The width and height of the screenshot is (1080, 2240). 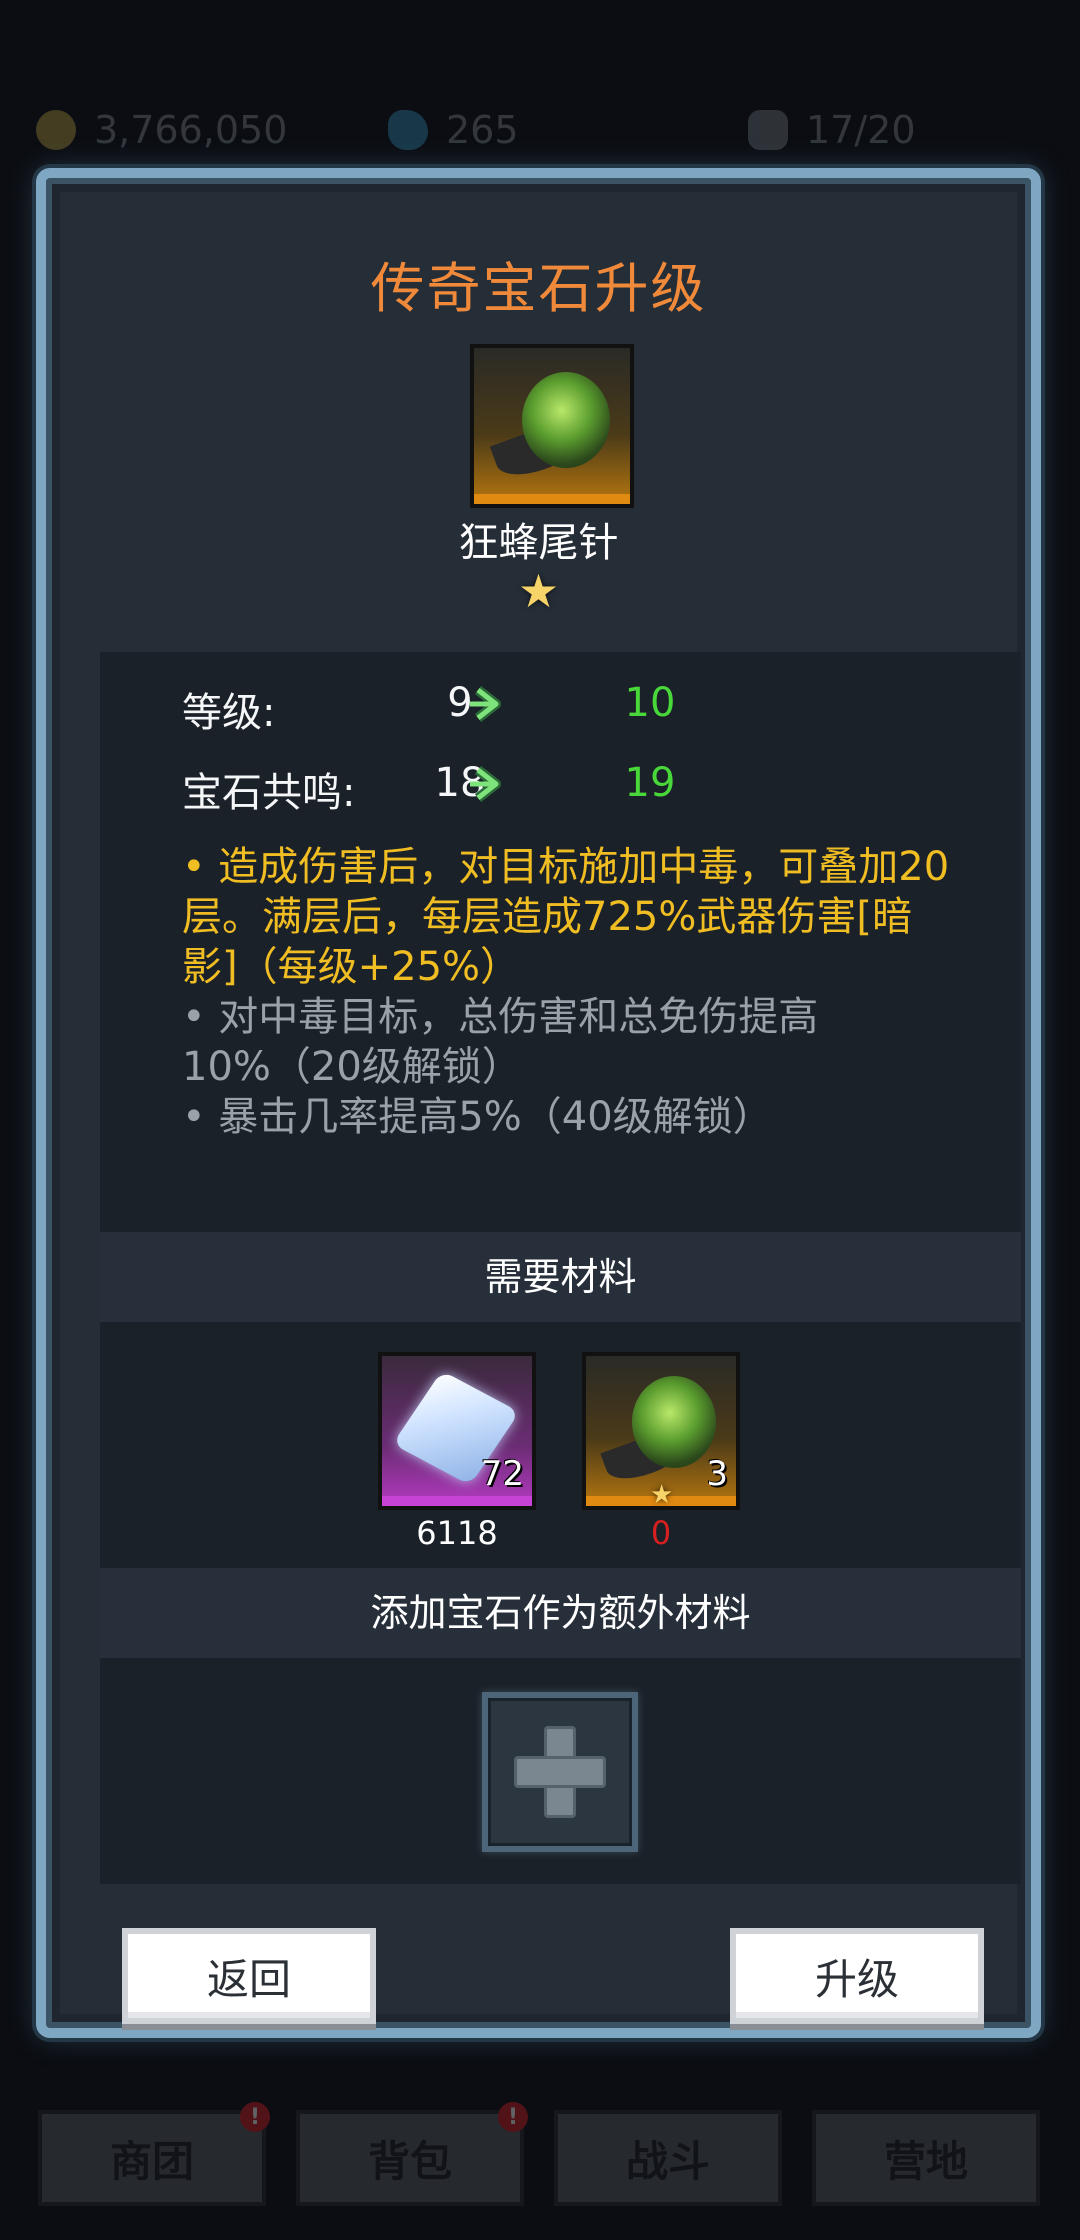 I want to click on nav-label: 战斗, so click(x=667, y=2161).